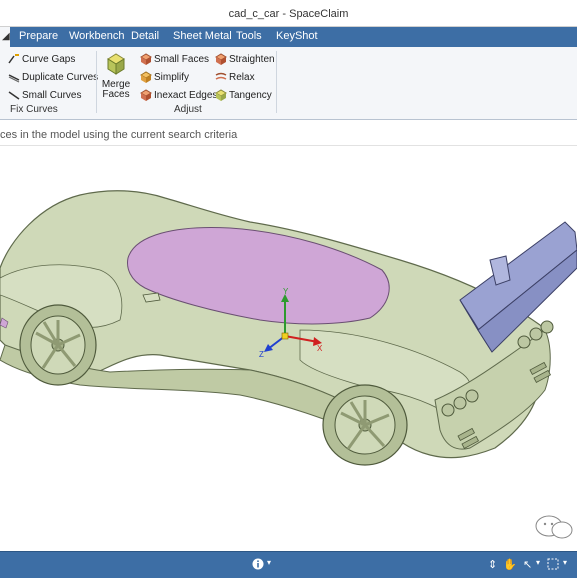 The height and width of the screenshot is (578, 577). Describe the element at coordinates (258, 565) in the screenshot. I see `info-icon` at that location.